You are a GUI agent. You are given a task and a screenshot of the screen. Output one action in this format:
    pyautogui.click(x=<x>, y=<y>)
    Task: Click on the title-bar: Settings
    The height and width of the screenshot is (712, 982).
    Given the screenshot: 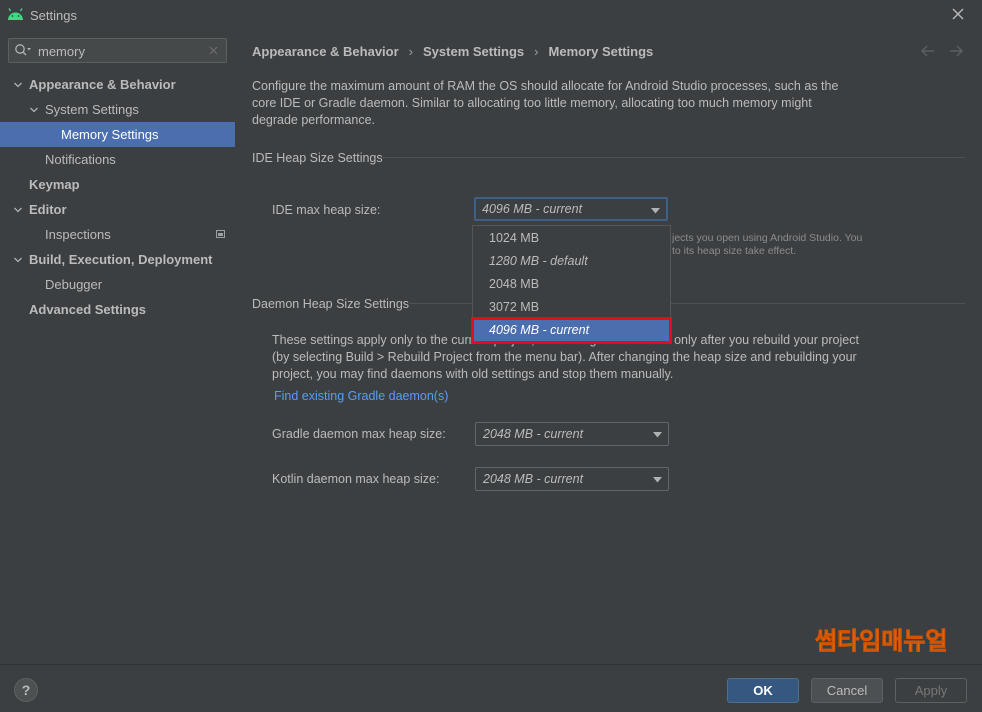 What is the action you would take?
    pyautogui.click(x=491, y=15)
    